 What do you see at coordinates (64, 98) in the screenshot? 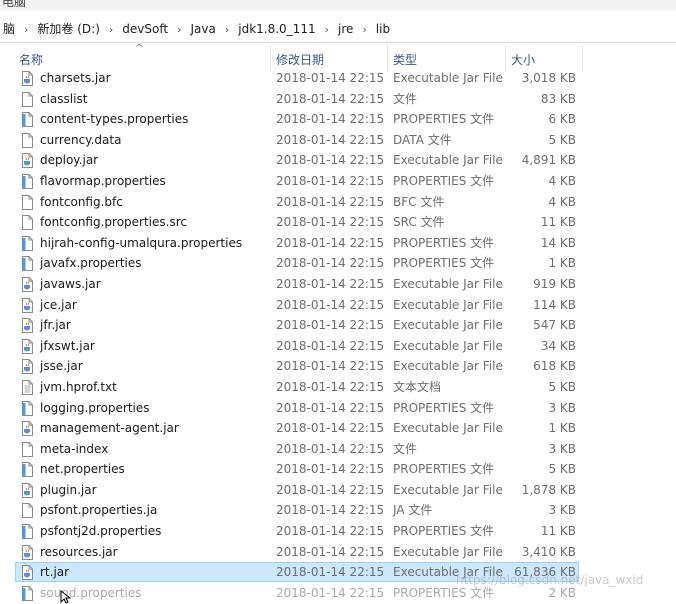
I see `file-name: classlist` at bounding box center [64, 98].